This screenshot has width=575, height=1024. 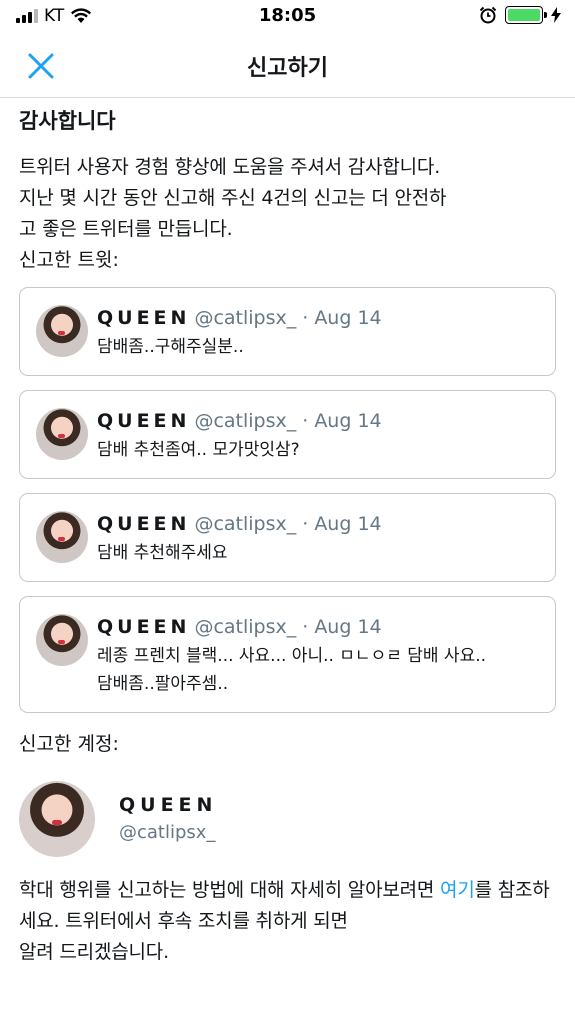 What do you see at coordinates (167, 832) in the screenshot?
I see `account-handle: @catlipsx_` at bounding box center [167, 832].